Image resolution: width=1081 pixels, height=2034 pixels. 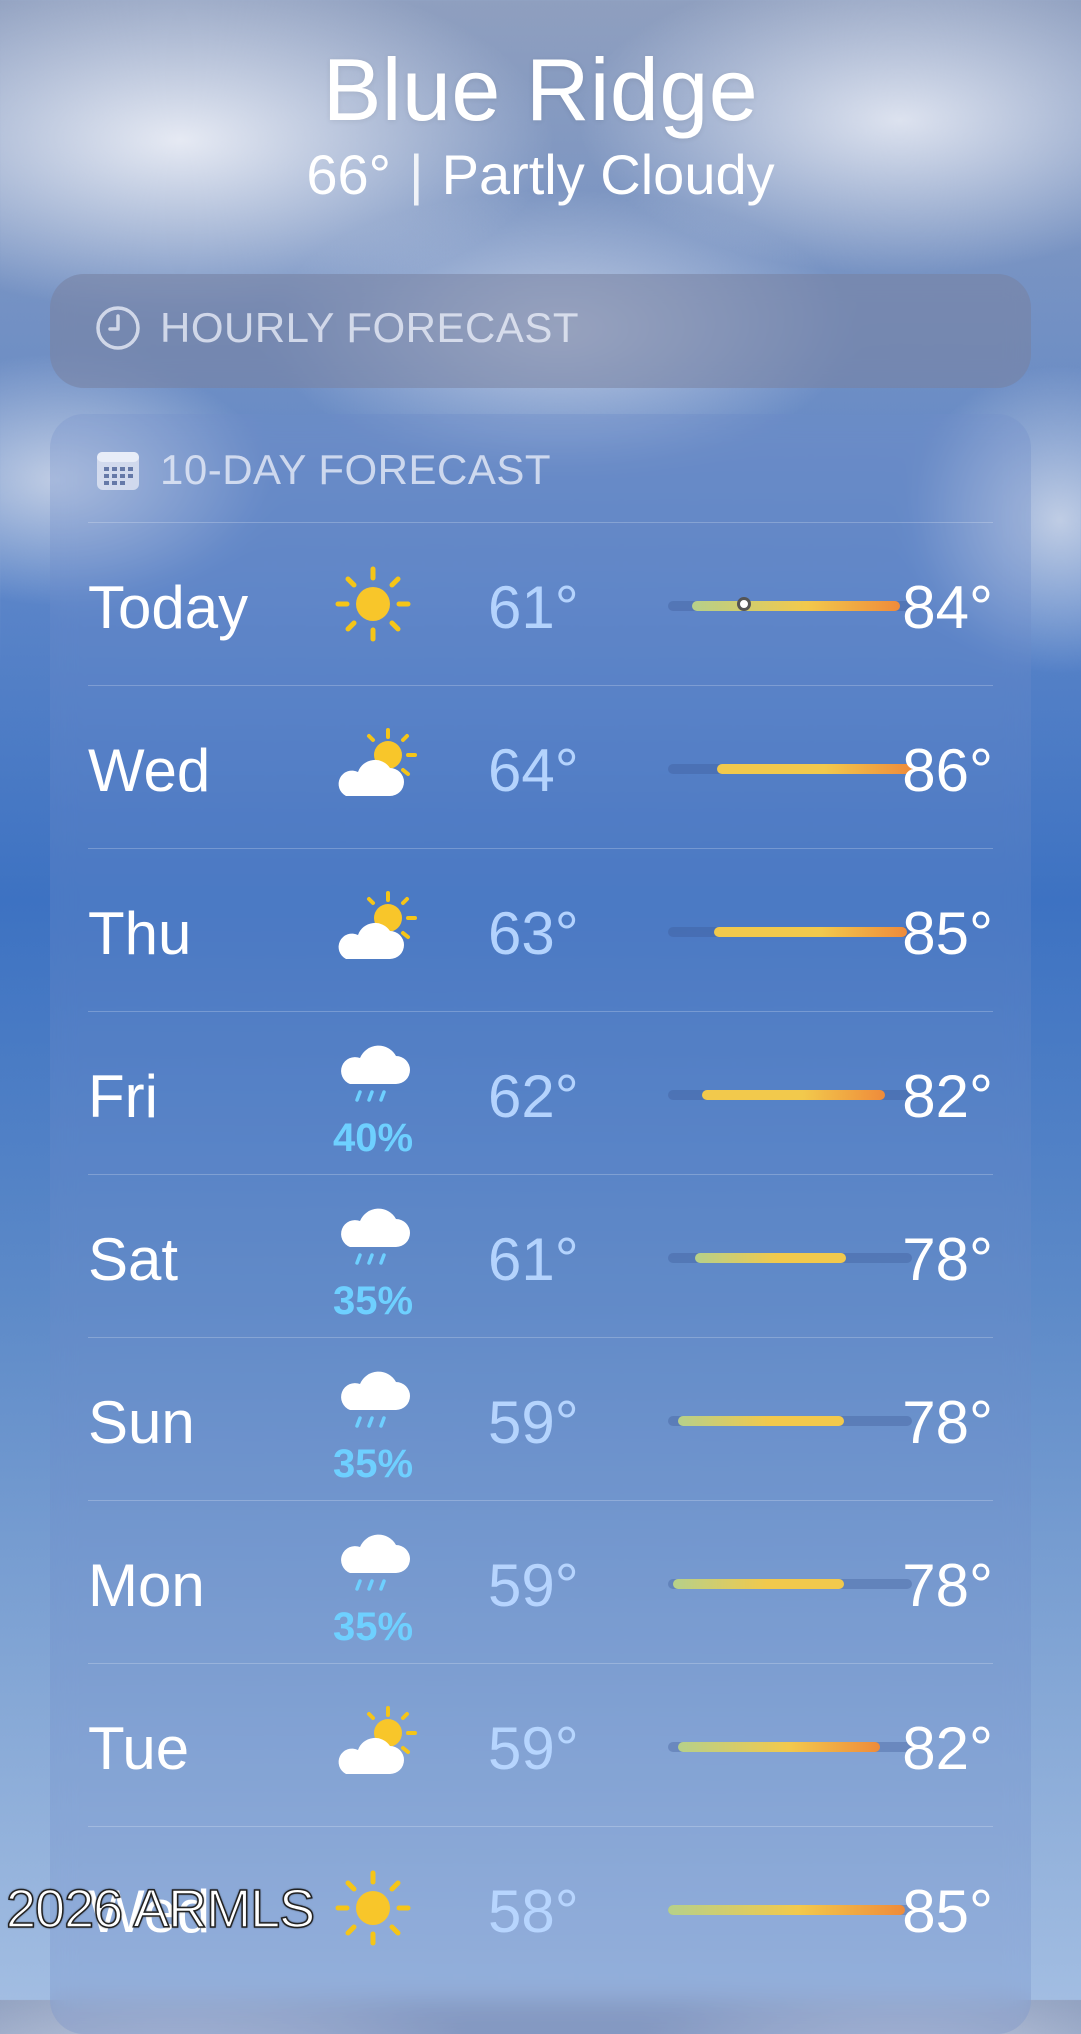 I want to click on current-temp: 66°, so click(x=349, y=174).